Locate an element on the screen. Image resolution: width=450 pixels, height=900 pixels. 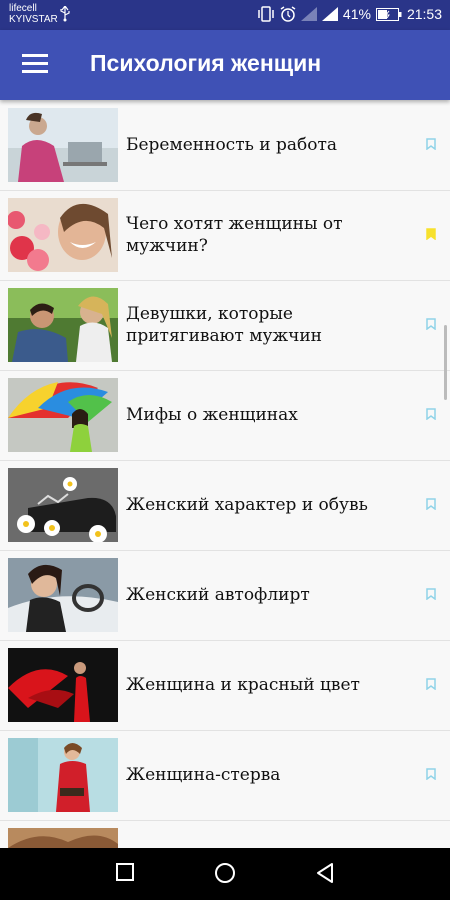
home-icon is located at coordinates (225, 873).